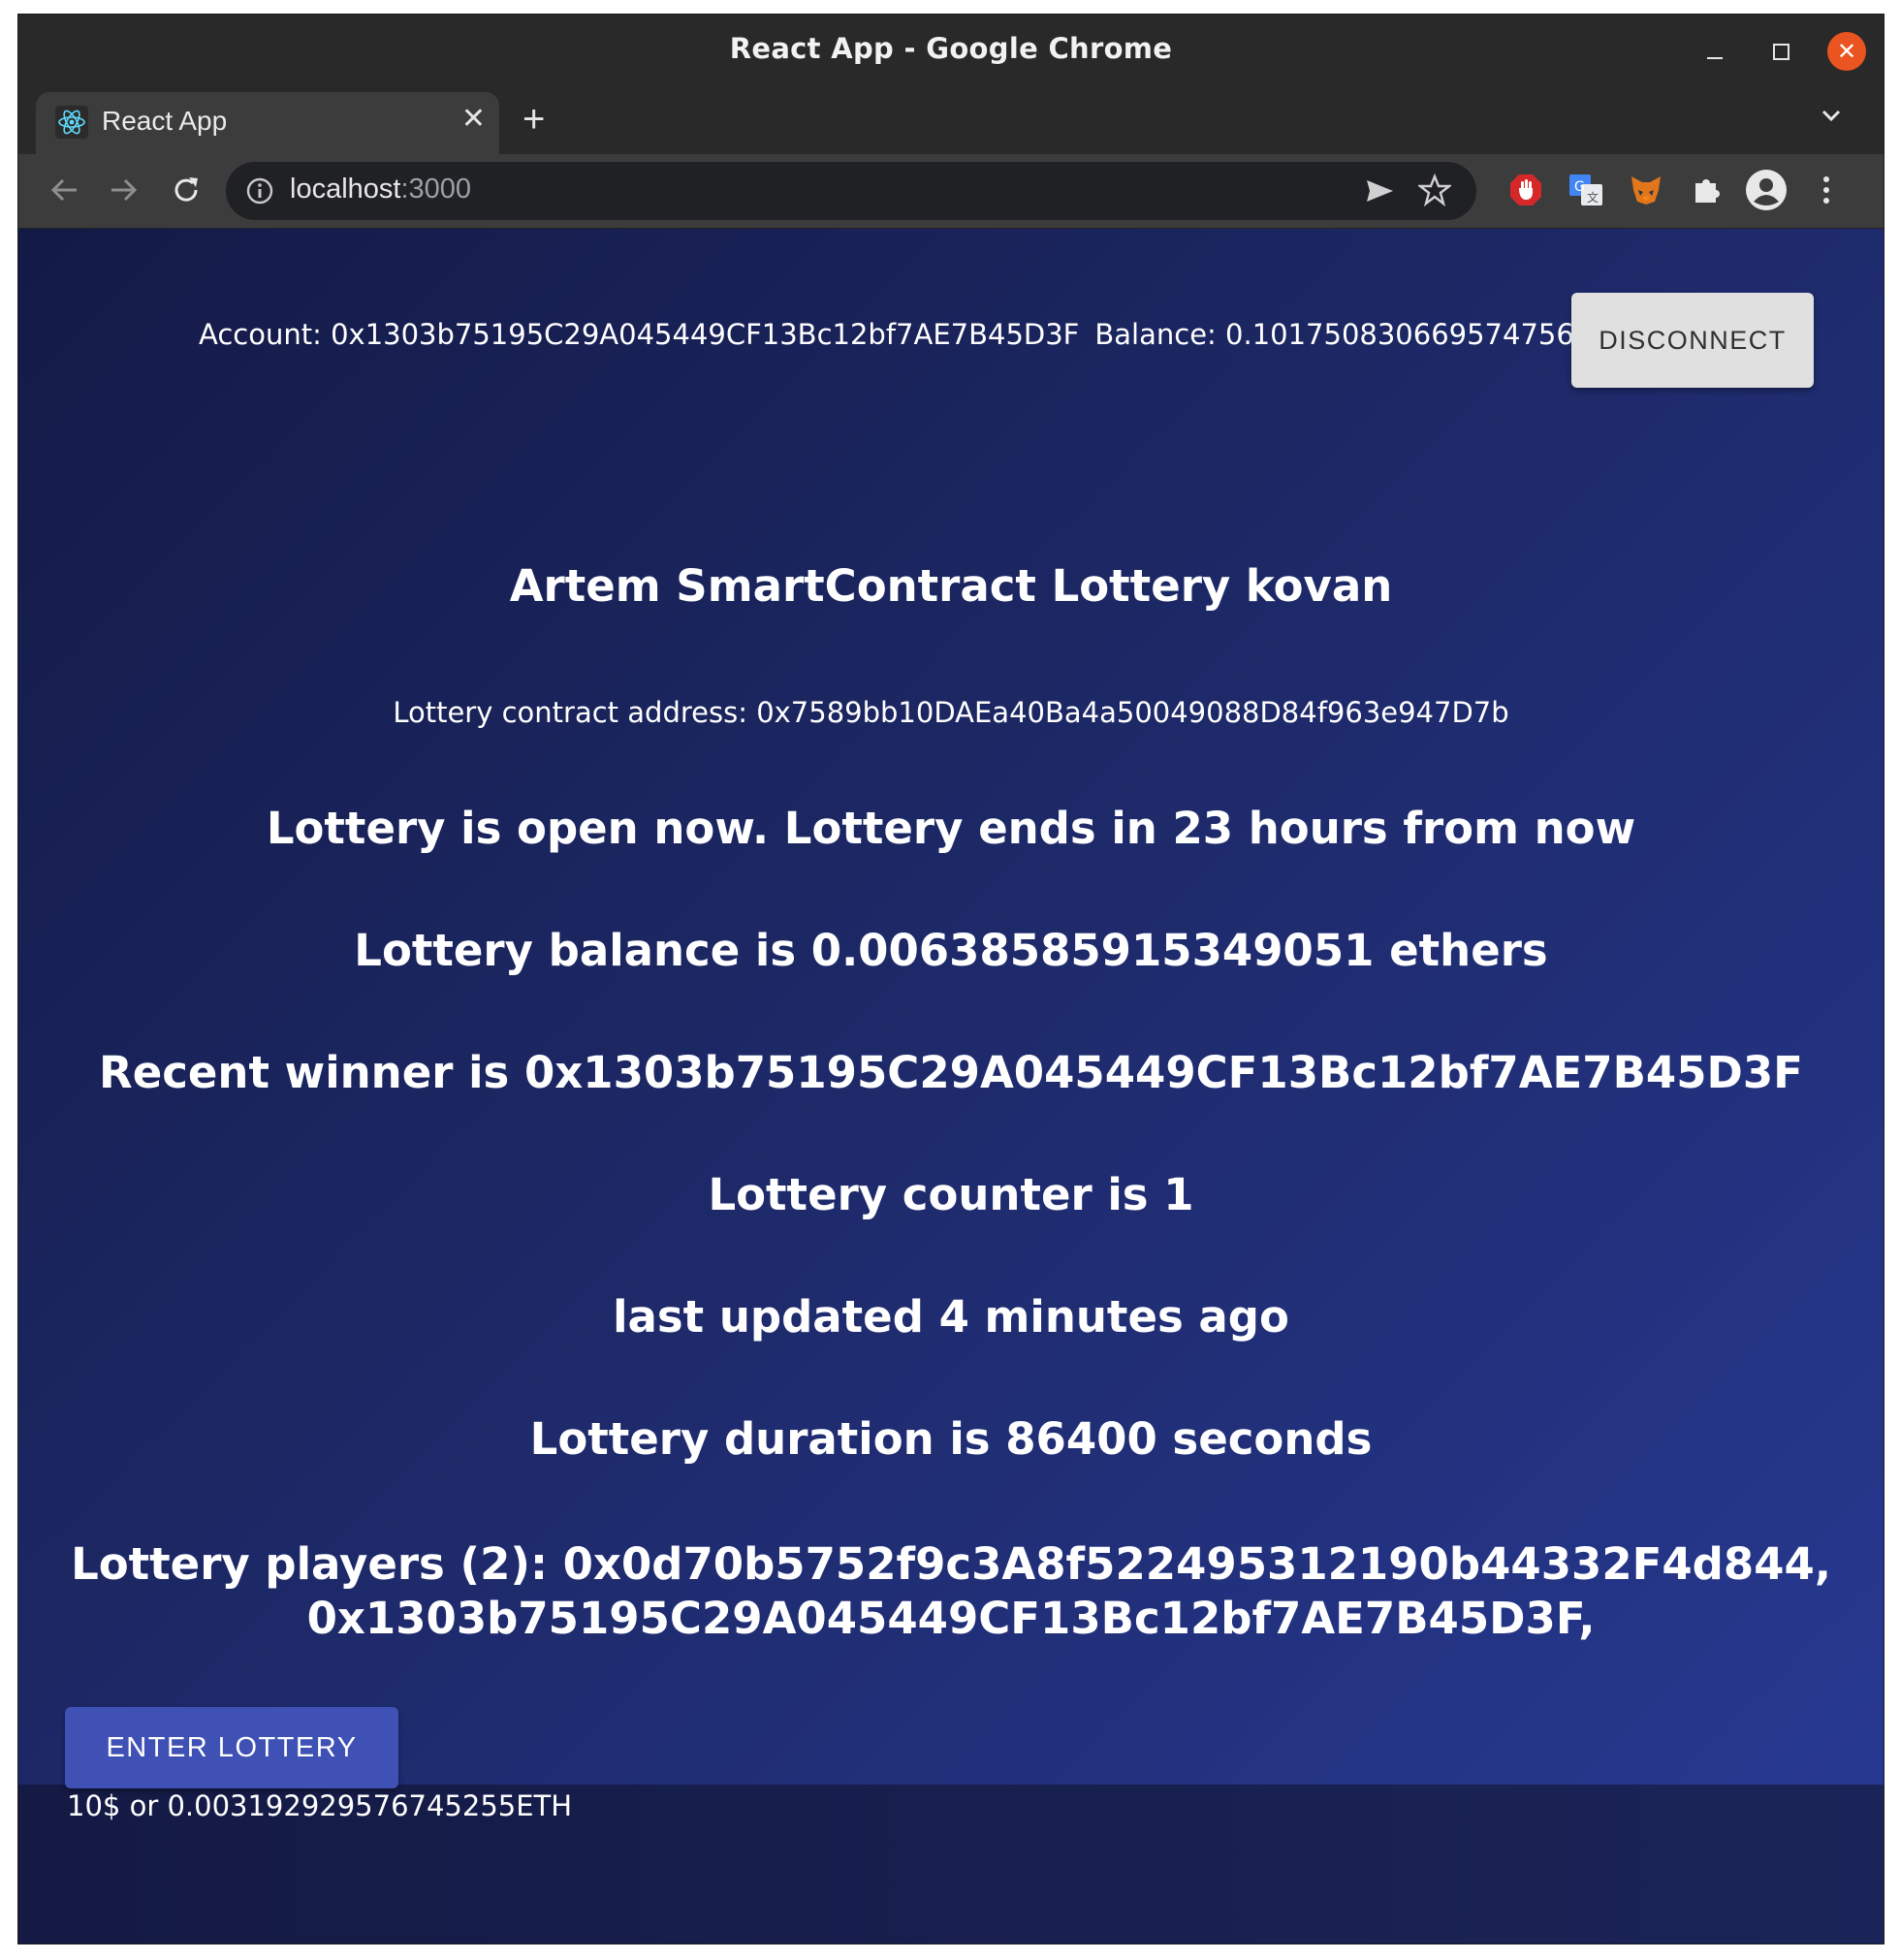  What do you see at coordinates (533, 120) in the screenshot?
I see `new-tab-button: +` at bounding box center [533, 120].